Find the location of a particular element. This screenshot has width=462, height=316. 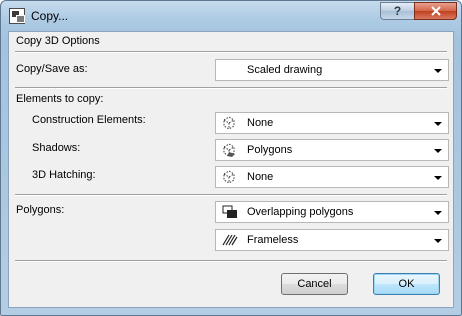

3d-hatching-label: 3D Hatching: is located at coordinates (64, 175).